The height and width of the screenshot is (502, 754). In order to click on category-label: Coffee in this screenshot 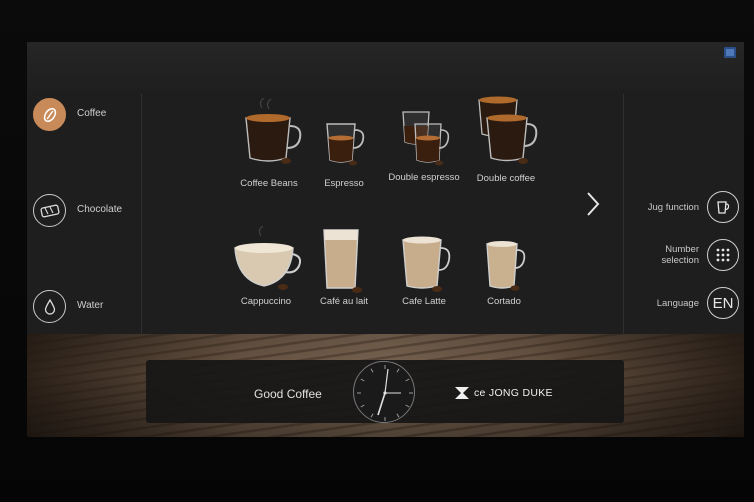, I will do `click(92, 113)`.